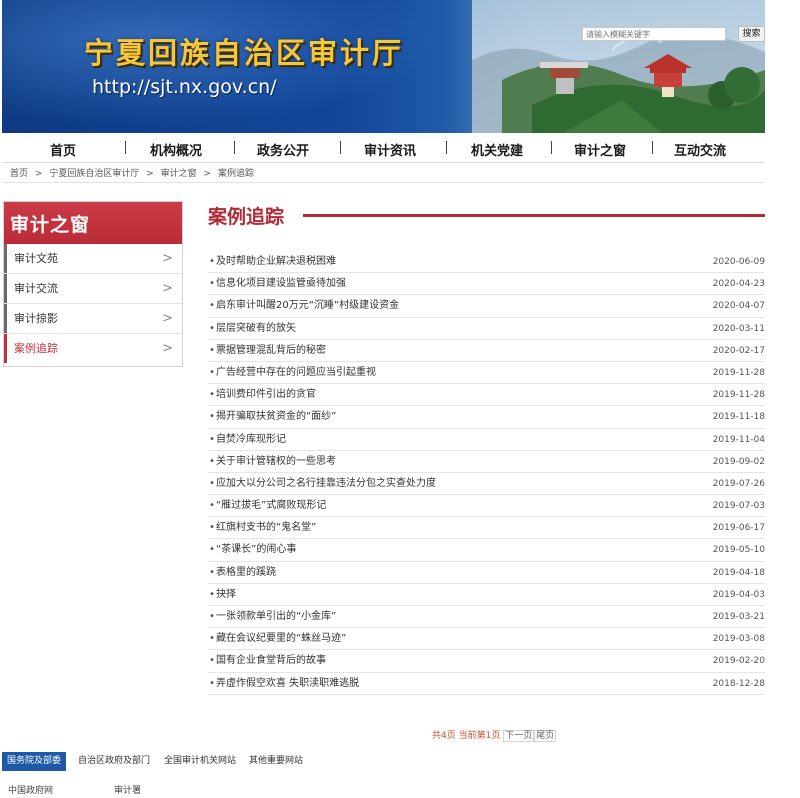 This screenshot has width=800, height=798. I want to click on article-title-link: 揭开骗取扶贫资金的“面纱”, so click(276, 416).